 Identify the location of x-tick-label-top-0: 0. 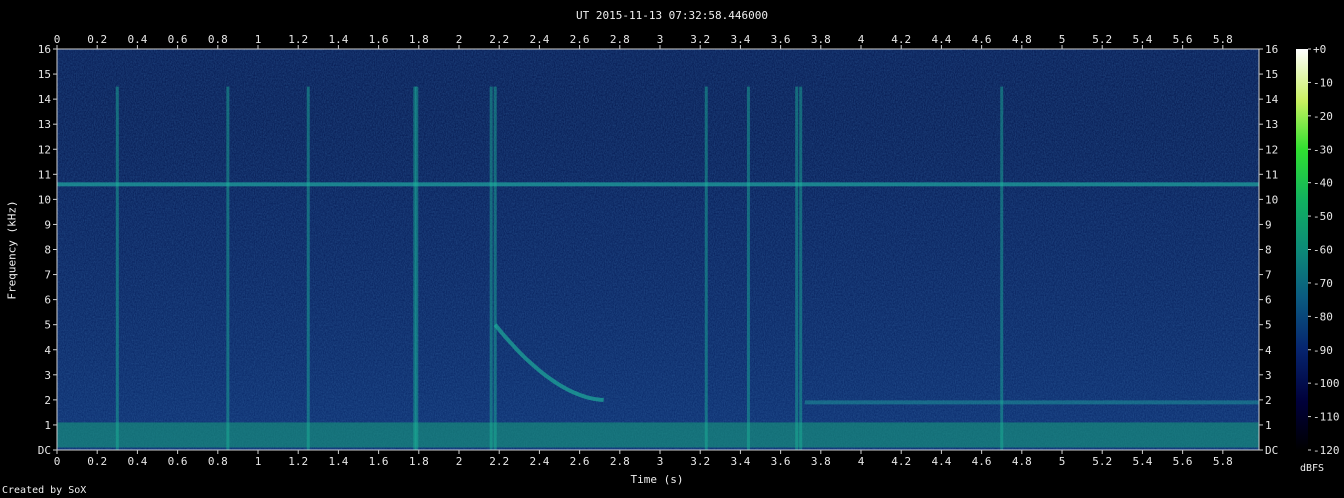
(57, 39).